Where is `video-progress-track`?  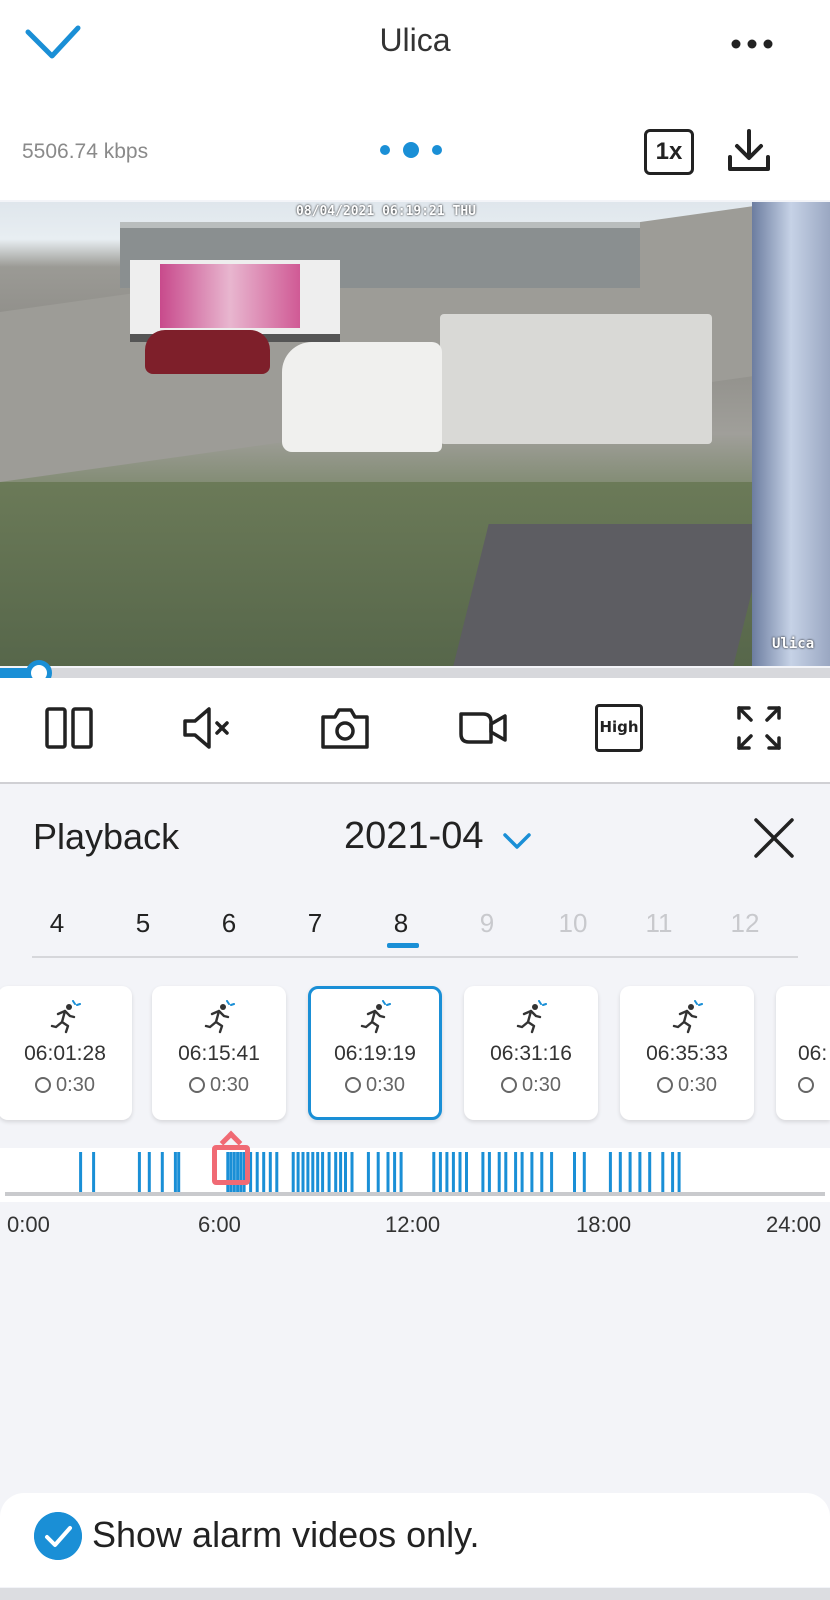 video-progress-track is located at coordinates (415, 673).